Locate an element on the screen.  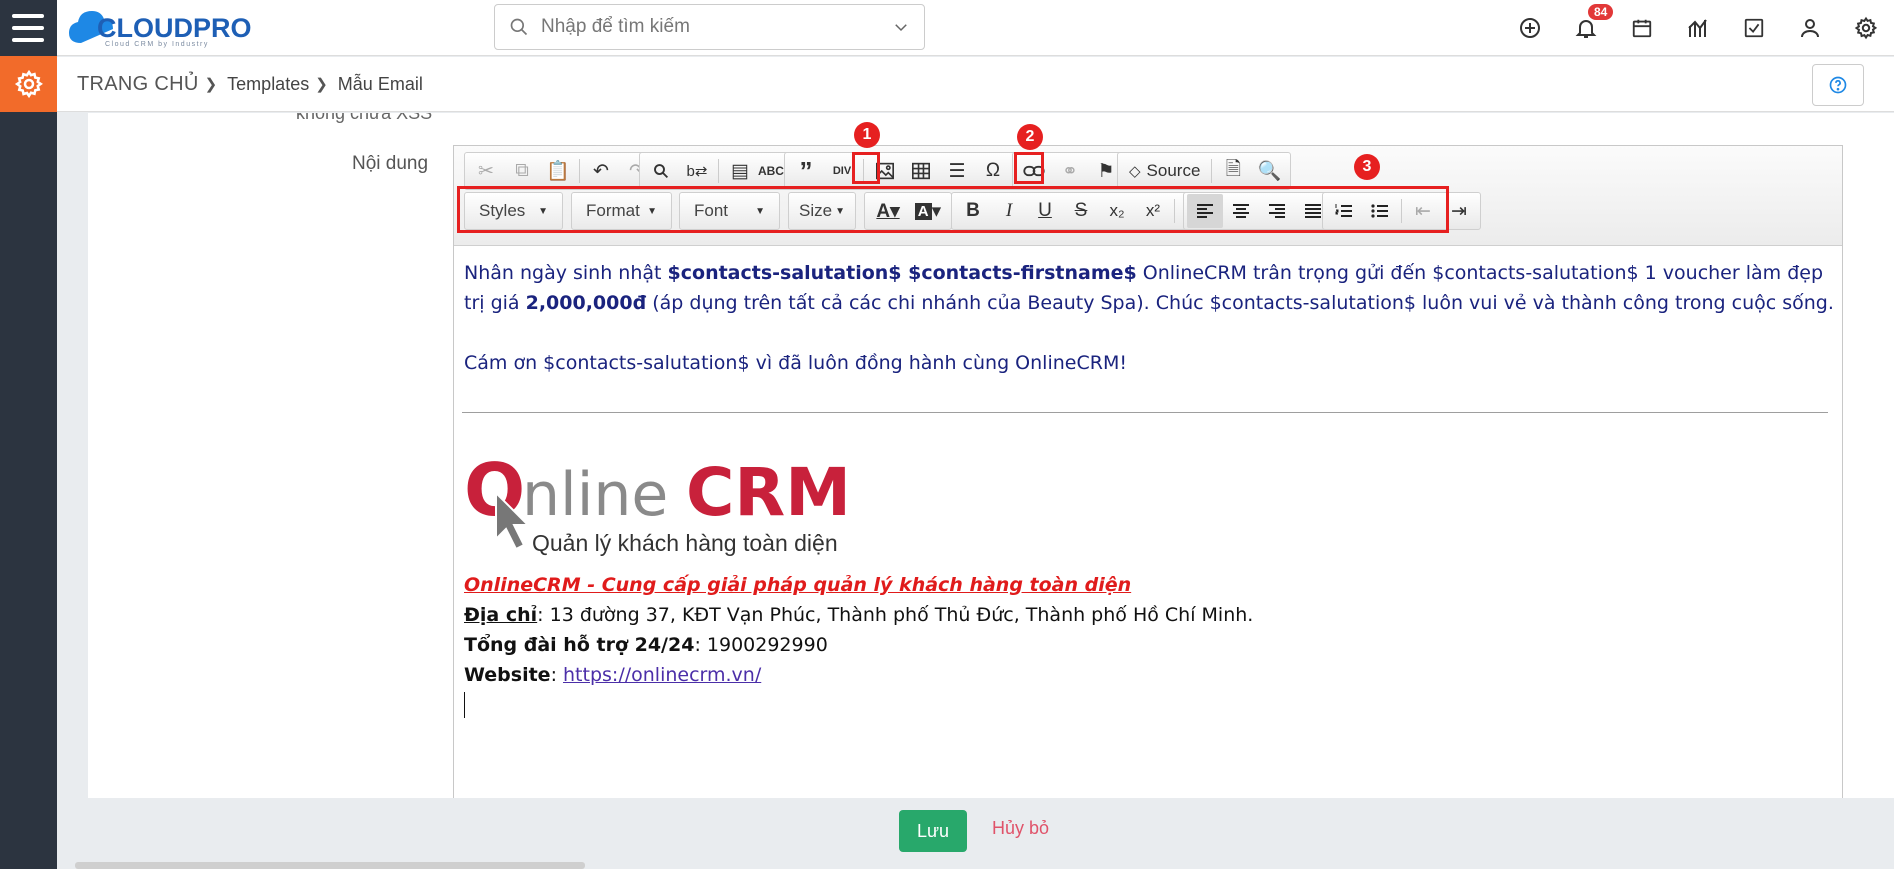
undo-button: ↶ is located at coordinates (601, 171).